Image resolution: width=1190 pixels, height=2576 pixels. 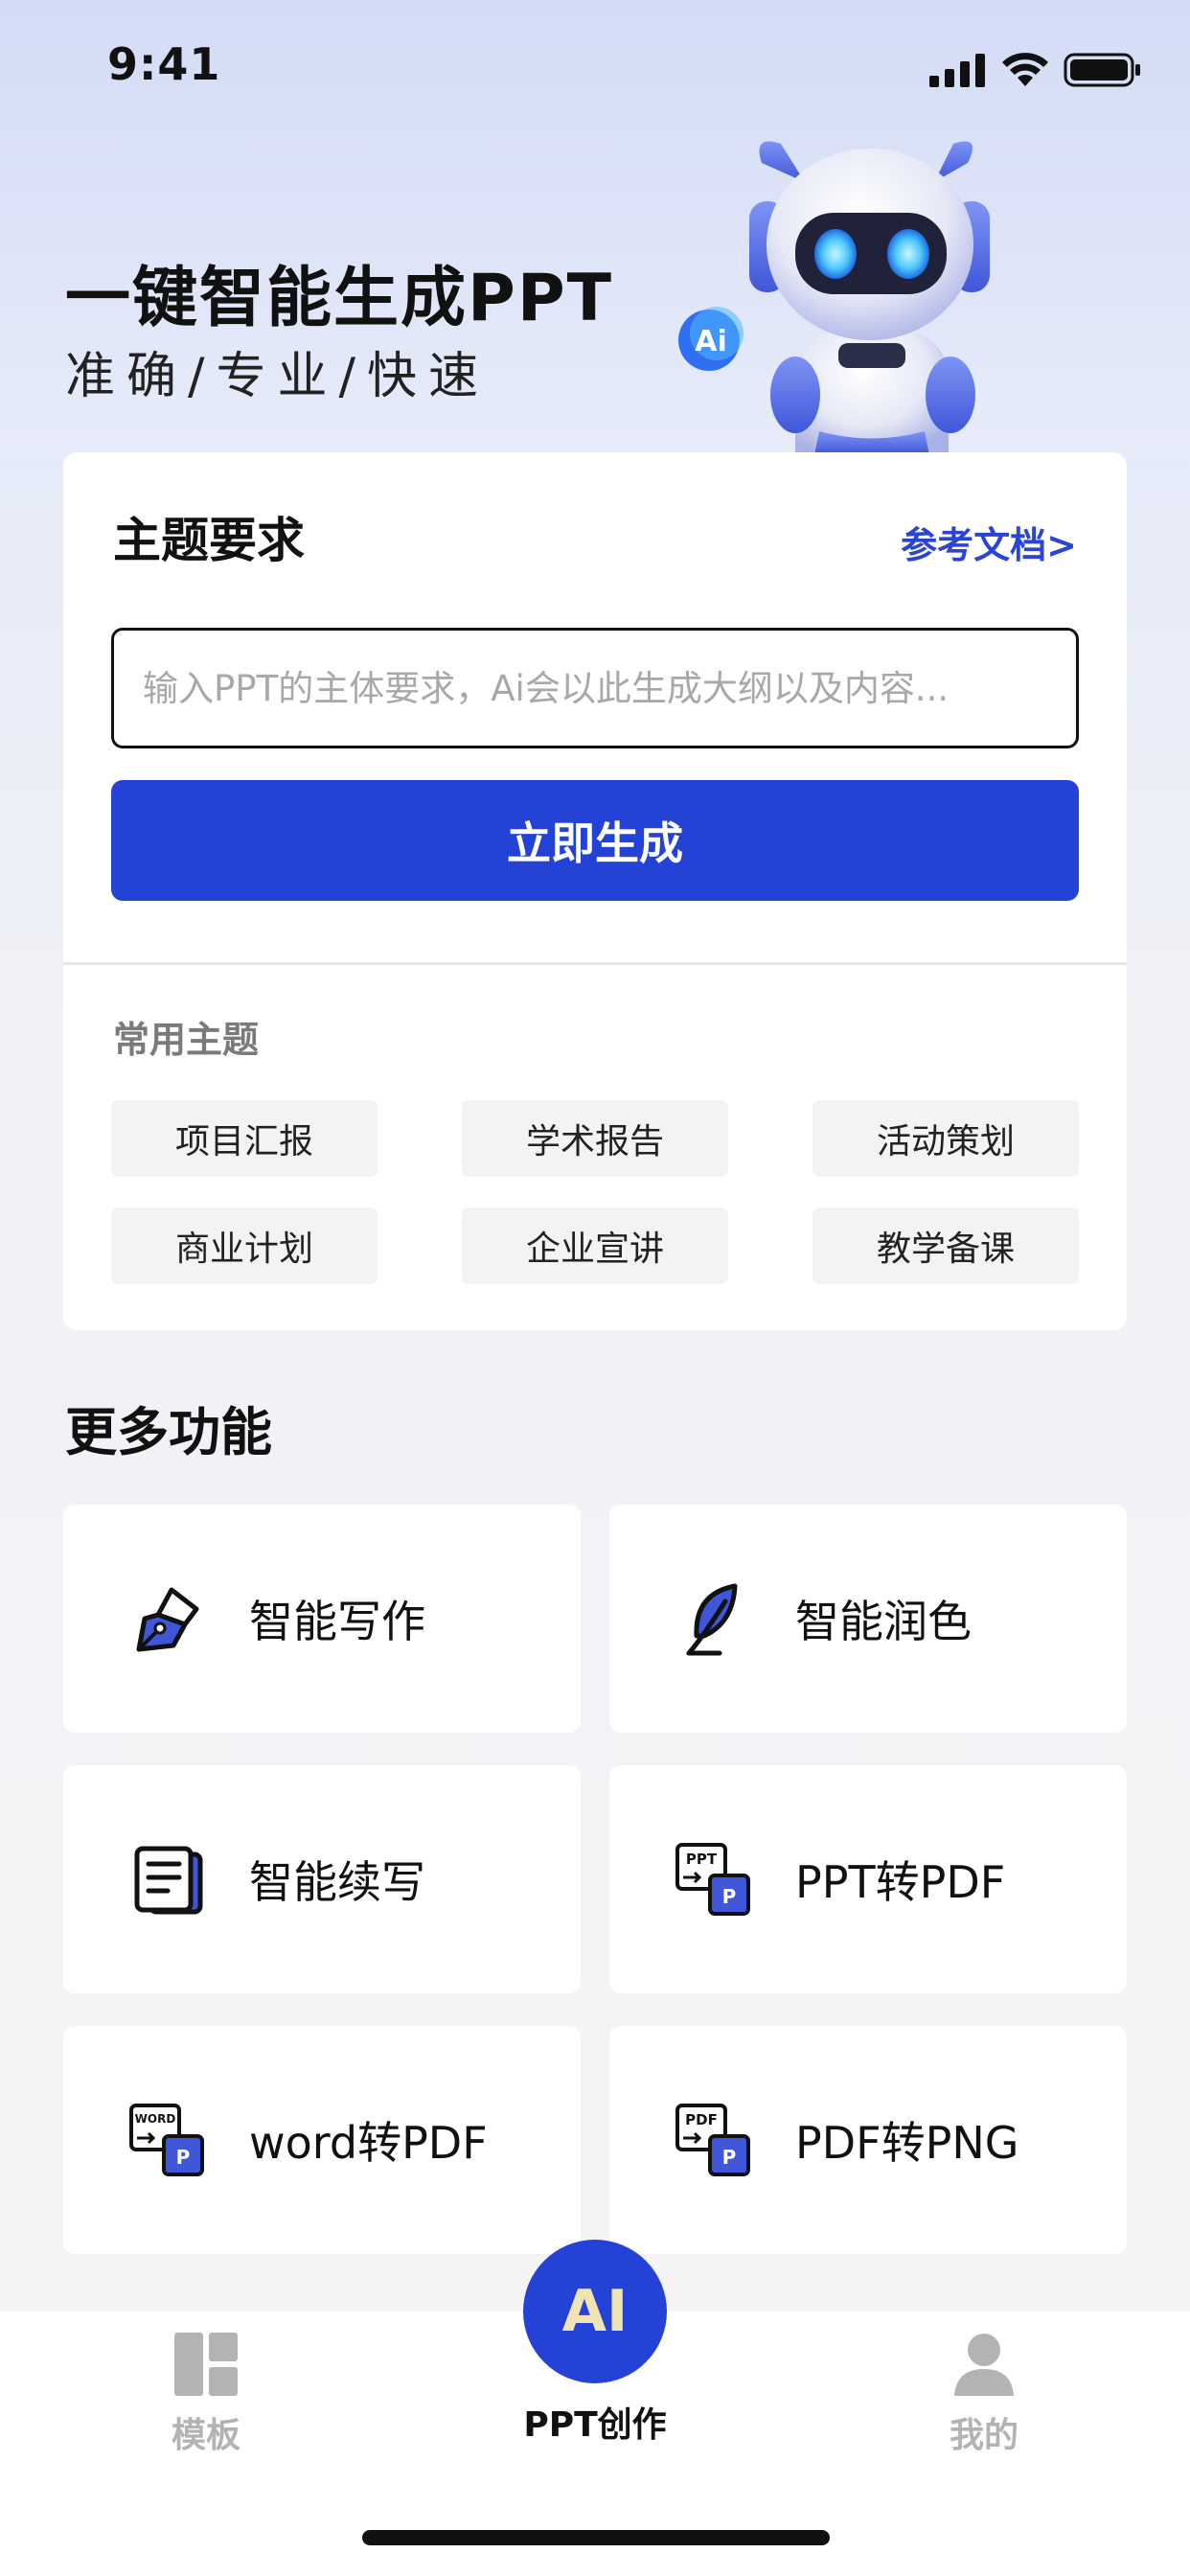 I want to click on common-topics-grid: 项目汇报 学术报告 活动策划 商业计划 企业宣讲 教学备课, so click(x=595, y=1192).